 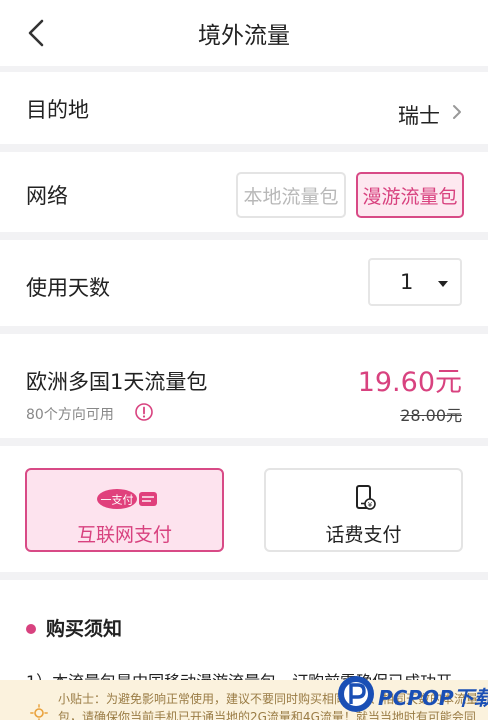 What do you see at coordinates (244, 386) in the screenshot?
I see `package-card: 欧洲多国1天流量包 80个方向可用 19.60元 28.00元` at bounding box center [244, 386].